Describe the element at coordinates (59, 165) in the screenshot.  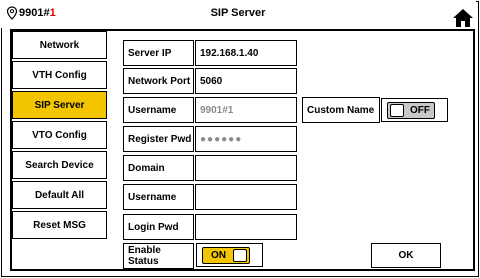
I see `menu-item-search-device: Search Device` at that location.